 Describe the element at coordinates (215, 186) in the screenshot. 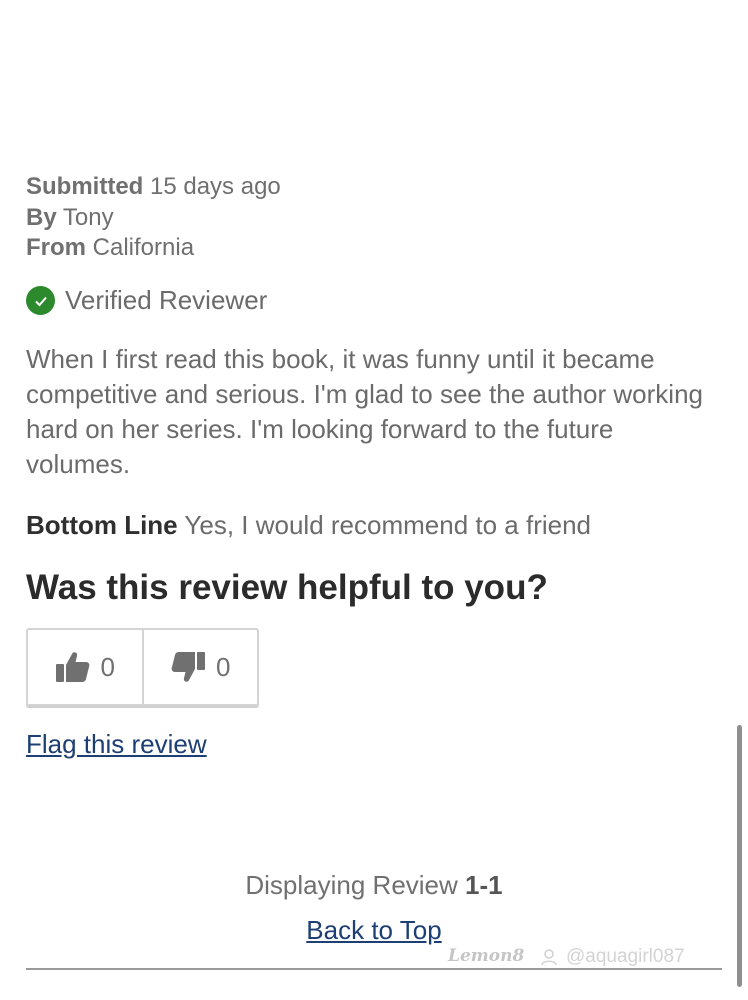

I see `submitted-value: 15 days ago` at that location.